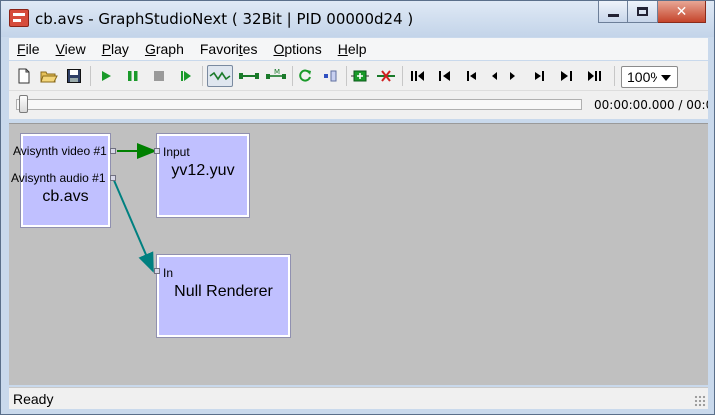 Image resolution: width=715 pixels, height=415 pixels. What do you see at coordinates (203, 170) in the screenshot?
I see `filter-name: yv12.yuv` at bounding box center [203, 170].